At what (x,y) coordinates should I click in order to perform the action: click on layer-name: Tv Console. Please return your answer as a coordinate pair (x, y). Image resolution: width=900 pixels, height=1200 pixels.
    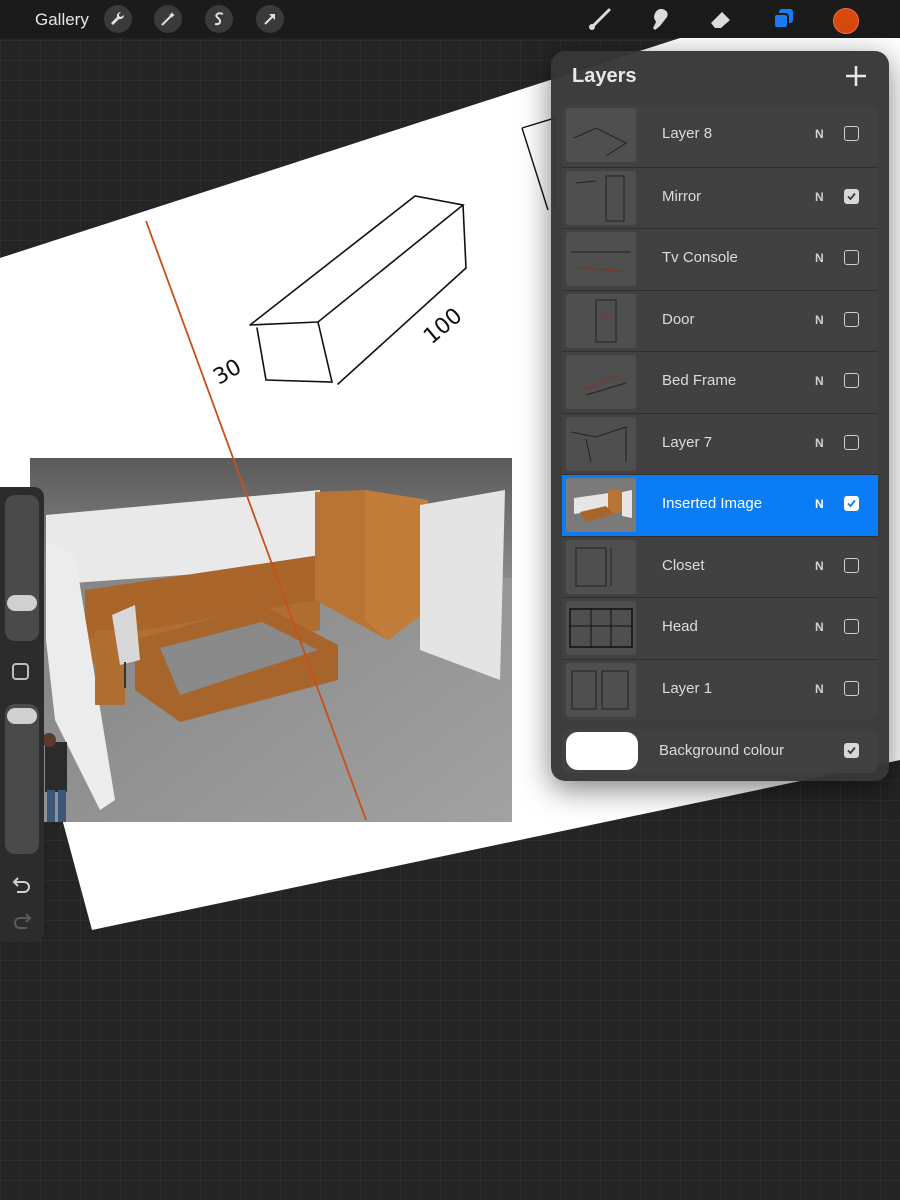
    Looking at the image, I should click on (700, 257).